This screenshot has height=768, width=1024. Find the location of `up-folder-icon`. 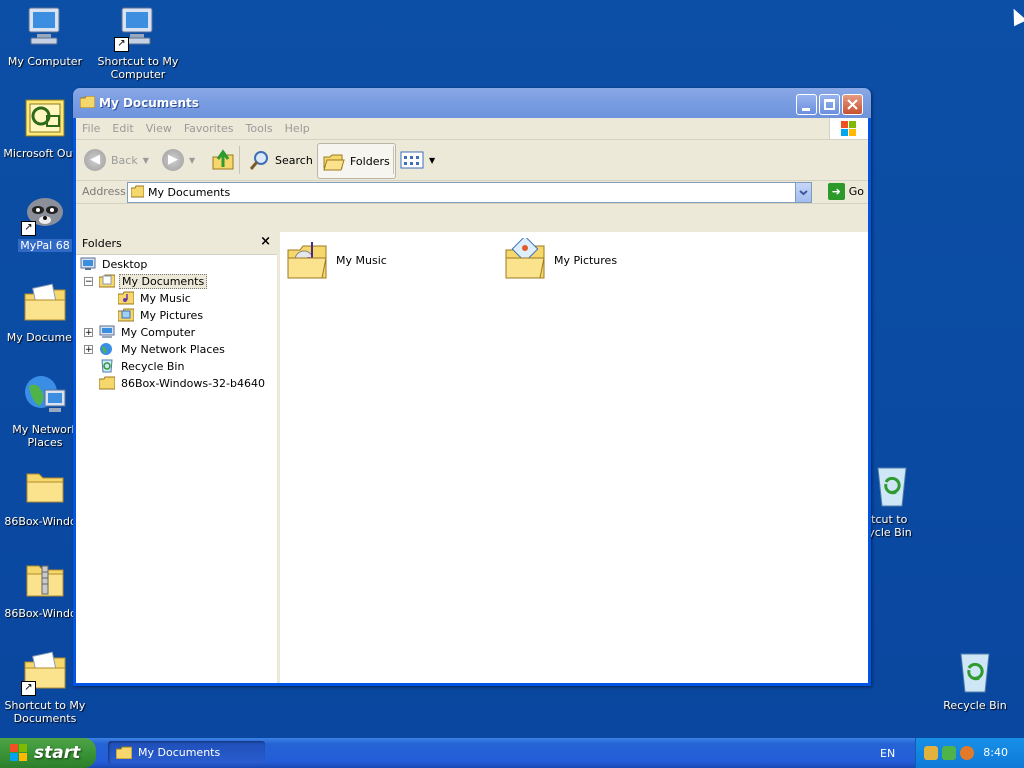

up-folder-icon is located at coordinates (223, 159).